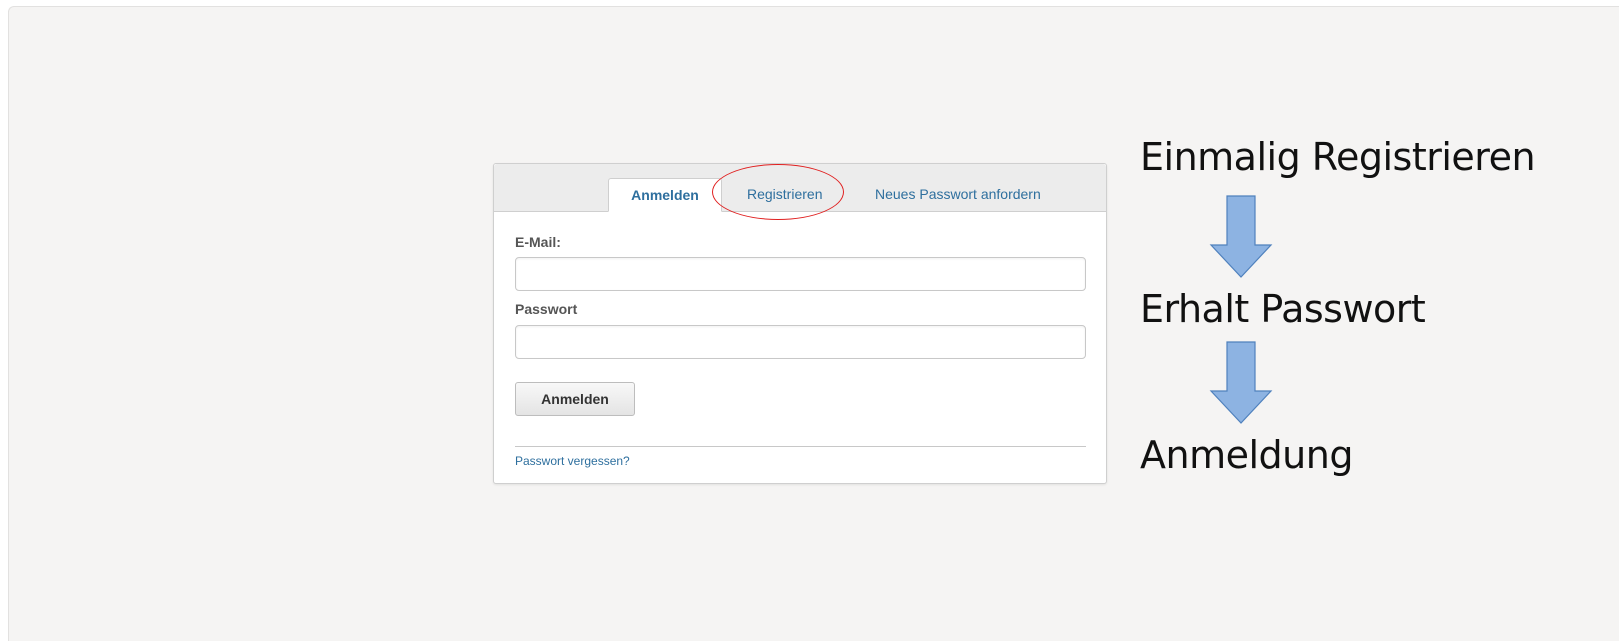 Image resolution: width=1619 pixels, height=641 pixels. Describe the element at coordinates (1246, 455) in the screenshot. I see `flow-step-login: Anmeldung` at that location.